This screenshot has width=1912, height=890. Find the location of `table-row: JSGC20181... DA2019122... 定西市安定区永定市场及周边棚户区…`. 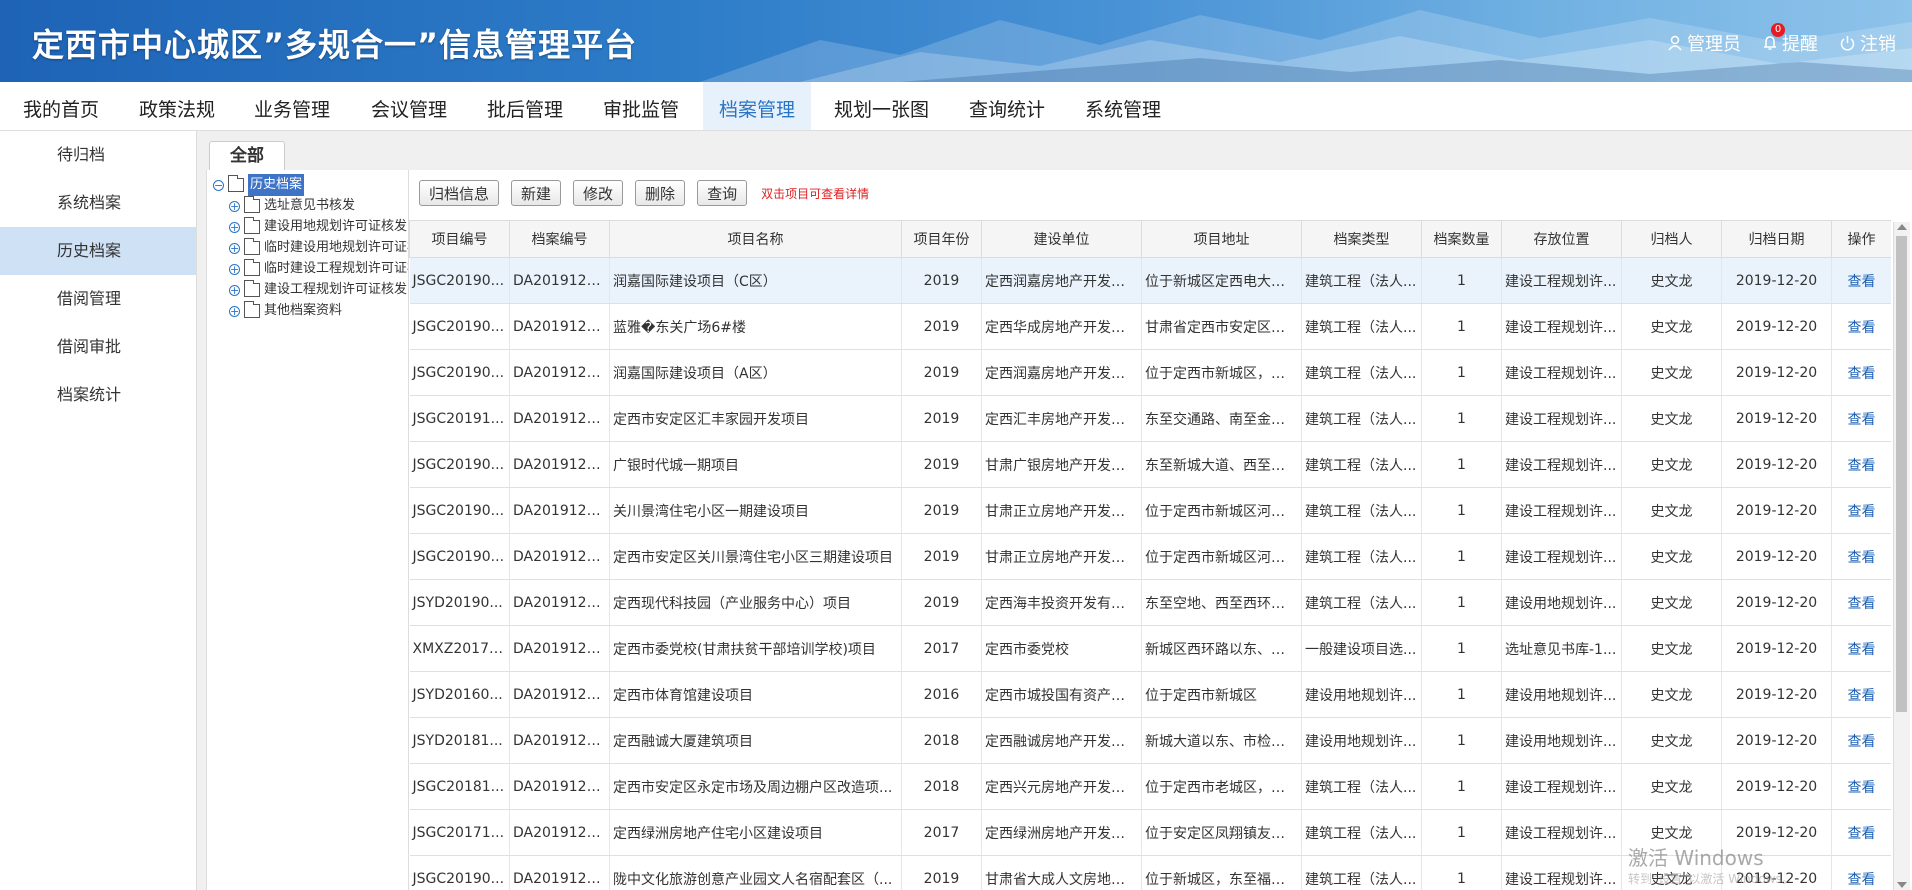

table-row: JSGC20181... DA2019122... 定西市安定区永定市场及周边棚户区… is located at coordinates (1150, 786).